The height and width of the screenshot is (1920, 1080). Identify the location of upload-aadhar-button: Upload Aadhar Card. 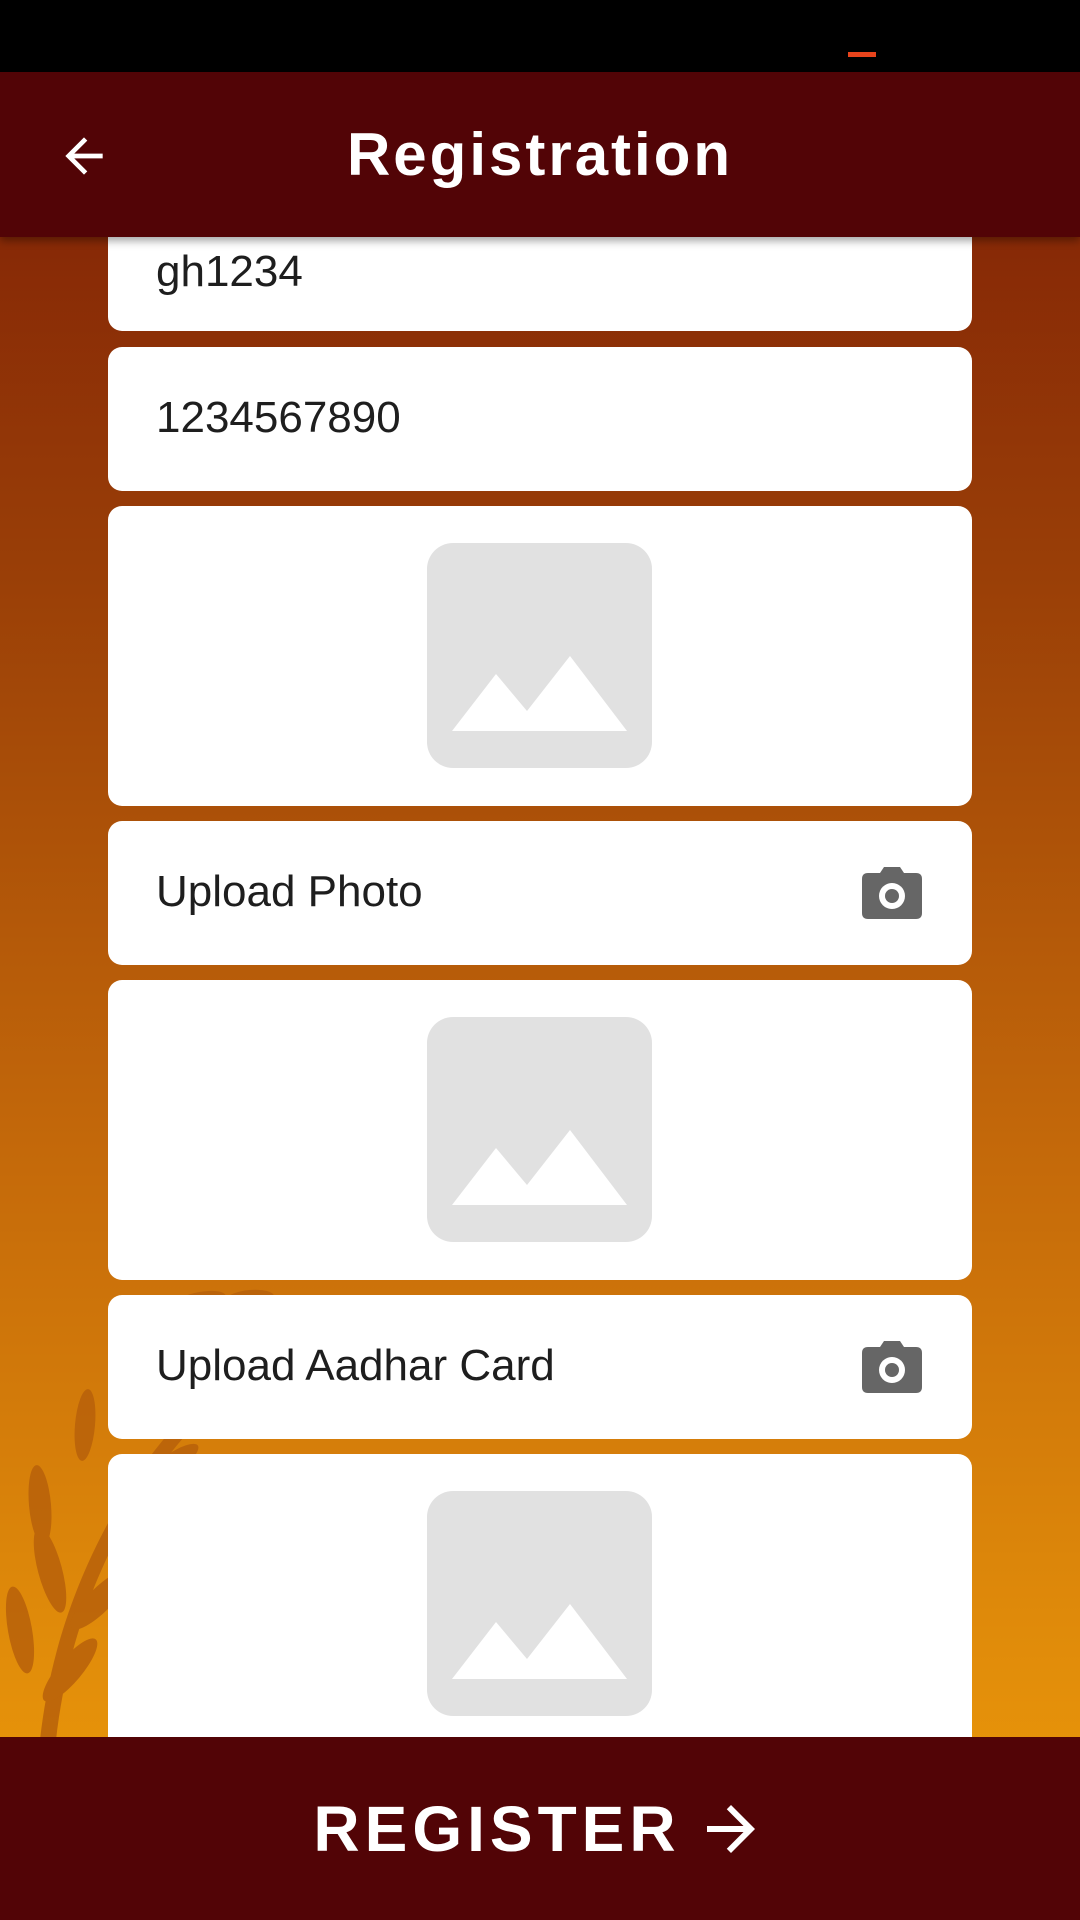
(540, 1367).